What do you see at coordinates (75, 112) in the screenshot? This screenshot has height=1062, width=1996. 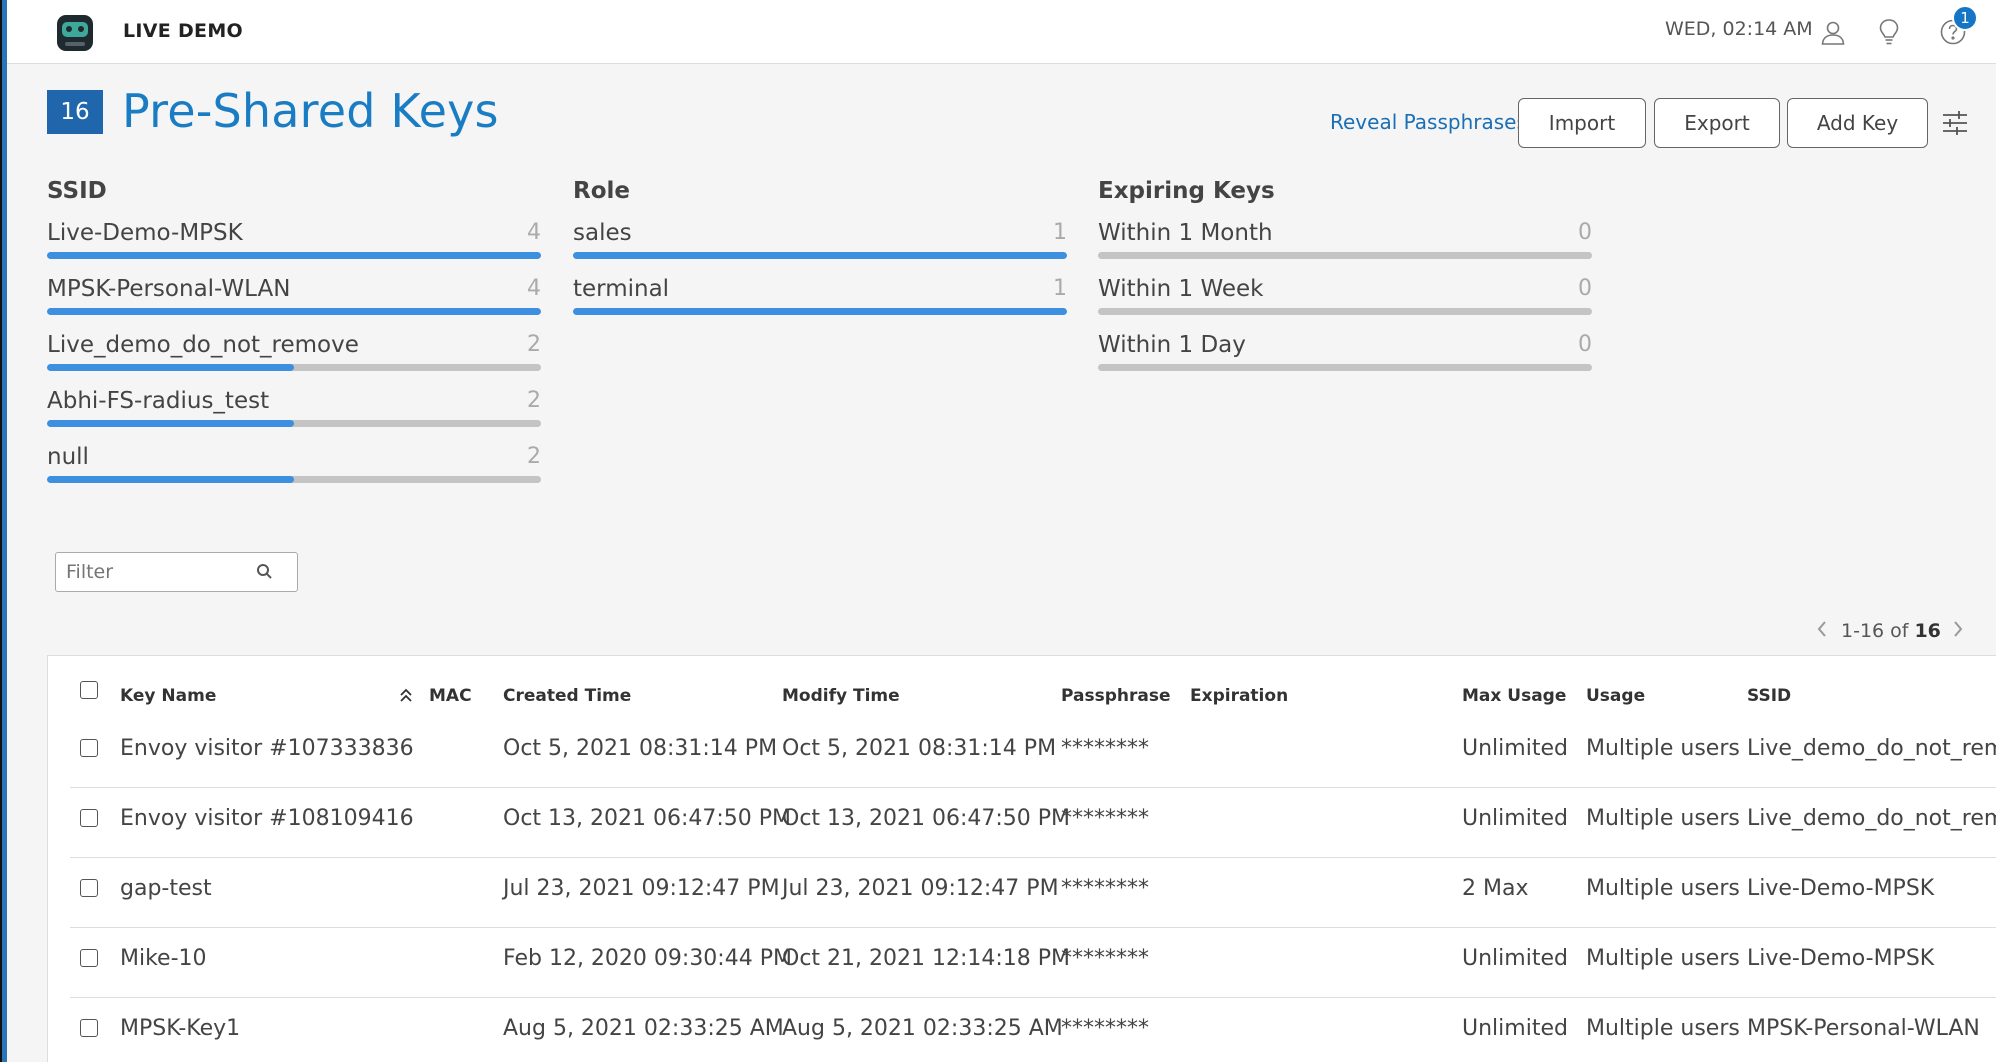 I see `key-count-badge: 16` at bounding box center [75, 112].